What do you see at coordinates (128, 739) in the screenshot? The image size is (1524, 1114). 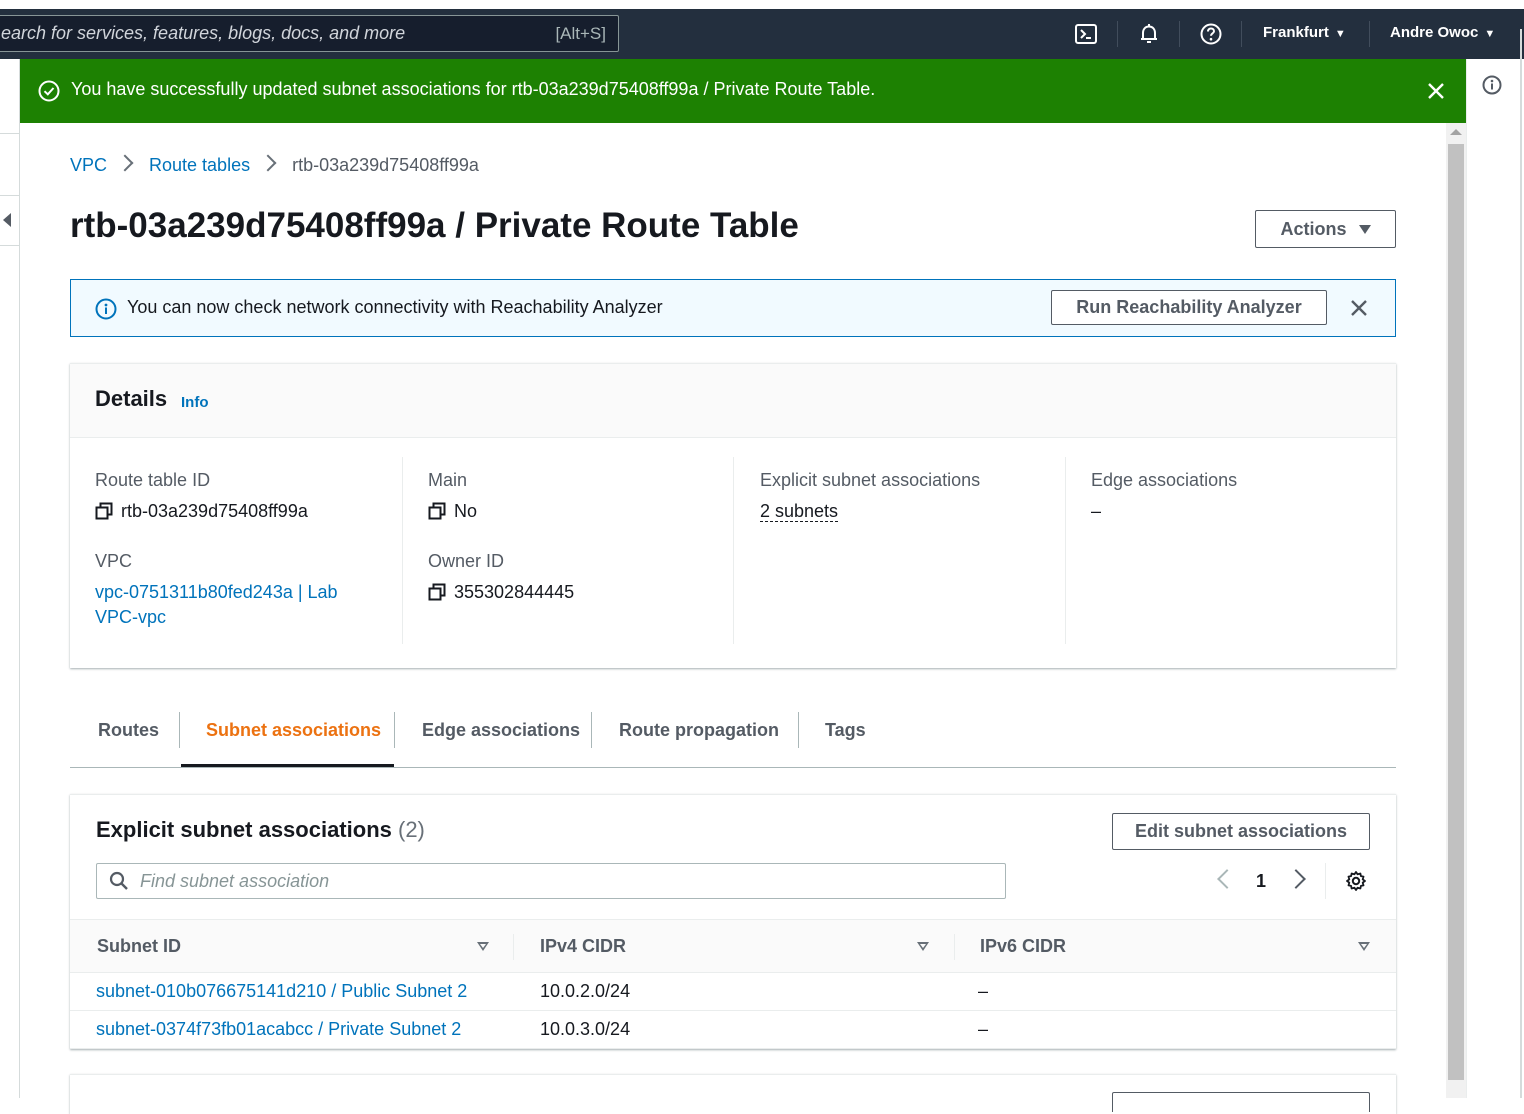 I see `tab-routes: Routes` at bounding box center [128, 739].